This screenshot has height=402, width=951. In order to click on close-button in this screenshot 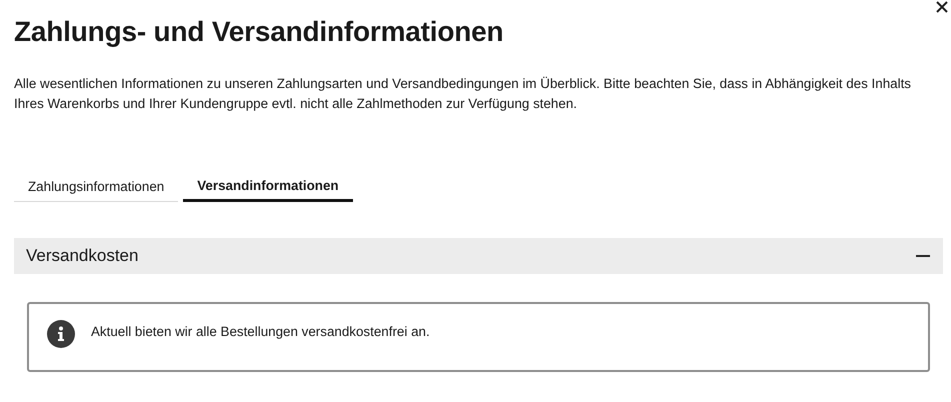, I will do `click(942, 7)`.